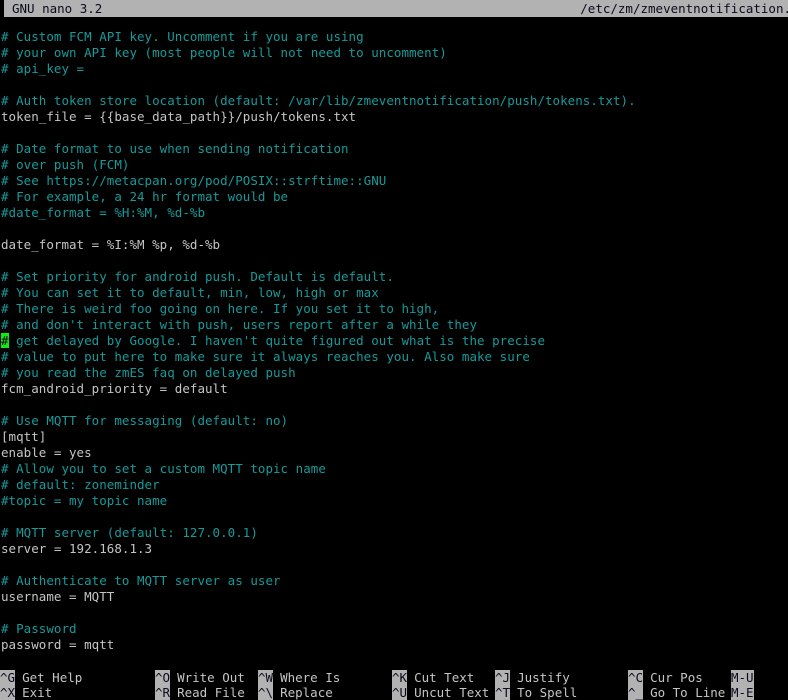 Image resolution: width=788 pixels, height=700 pixels. What do you see at coordinates (211, 677) in the screenshot?
I see `shortcut-label: Write Out` at bounding box center [211, 677].